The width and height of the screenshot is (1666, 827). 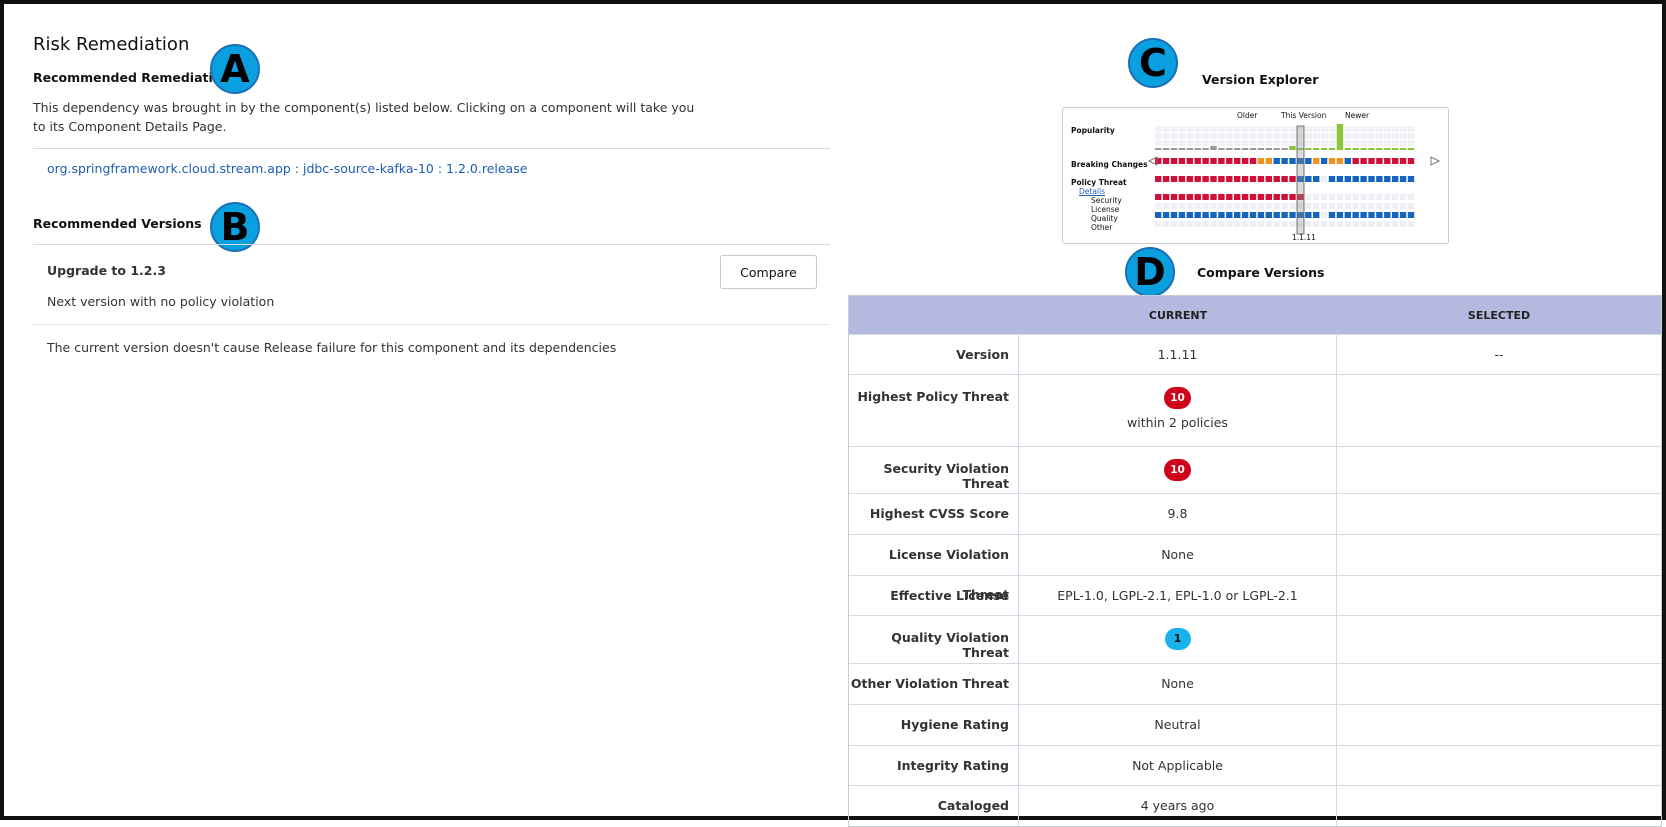 What do you see at coordinates (1255, 411) in the screenshot?
I see `table-row-highest-policy-threat: Highest Policy Threat 10 within 2 policies` at bounding box center [1255, 411].